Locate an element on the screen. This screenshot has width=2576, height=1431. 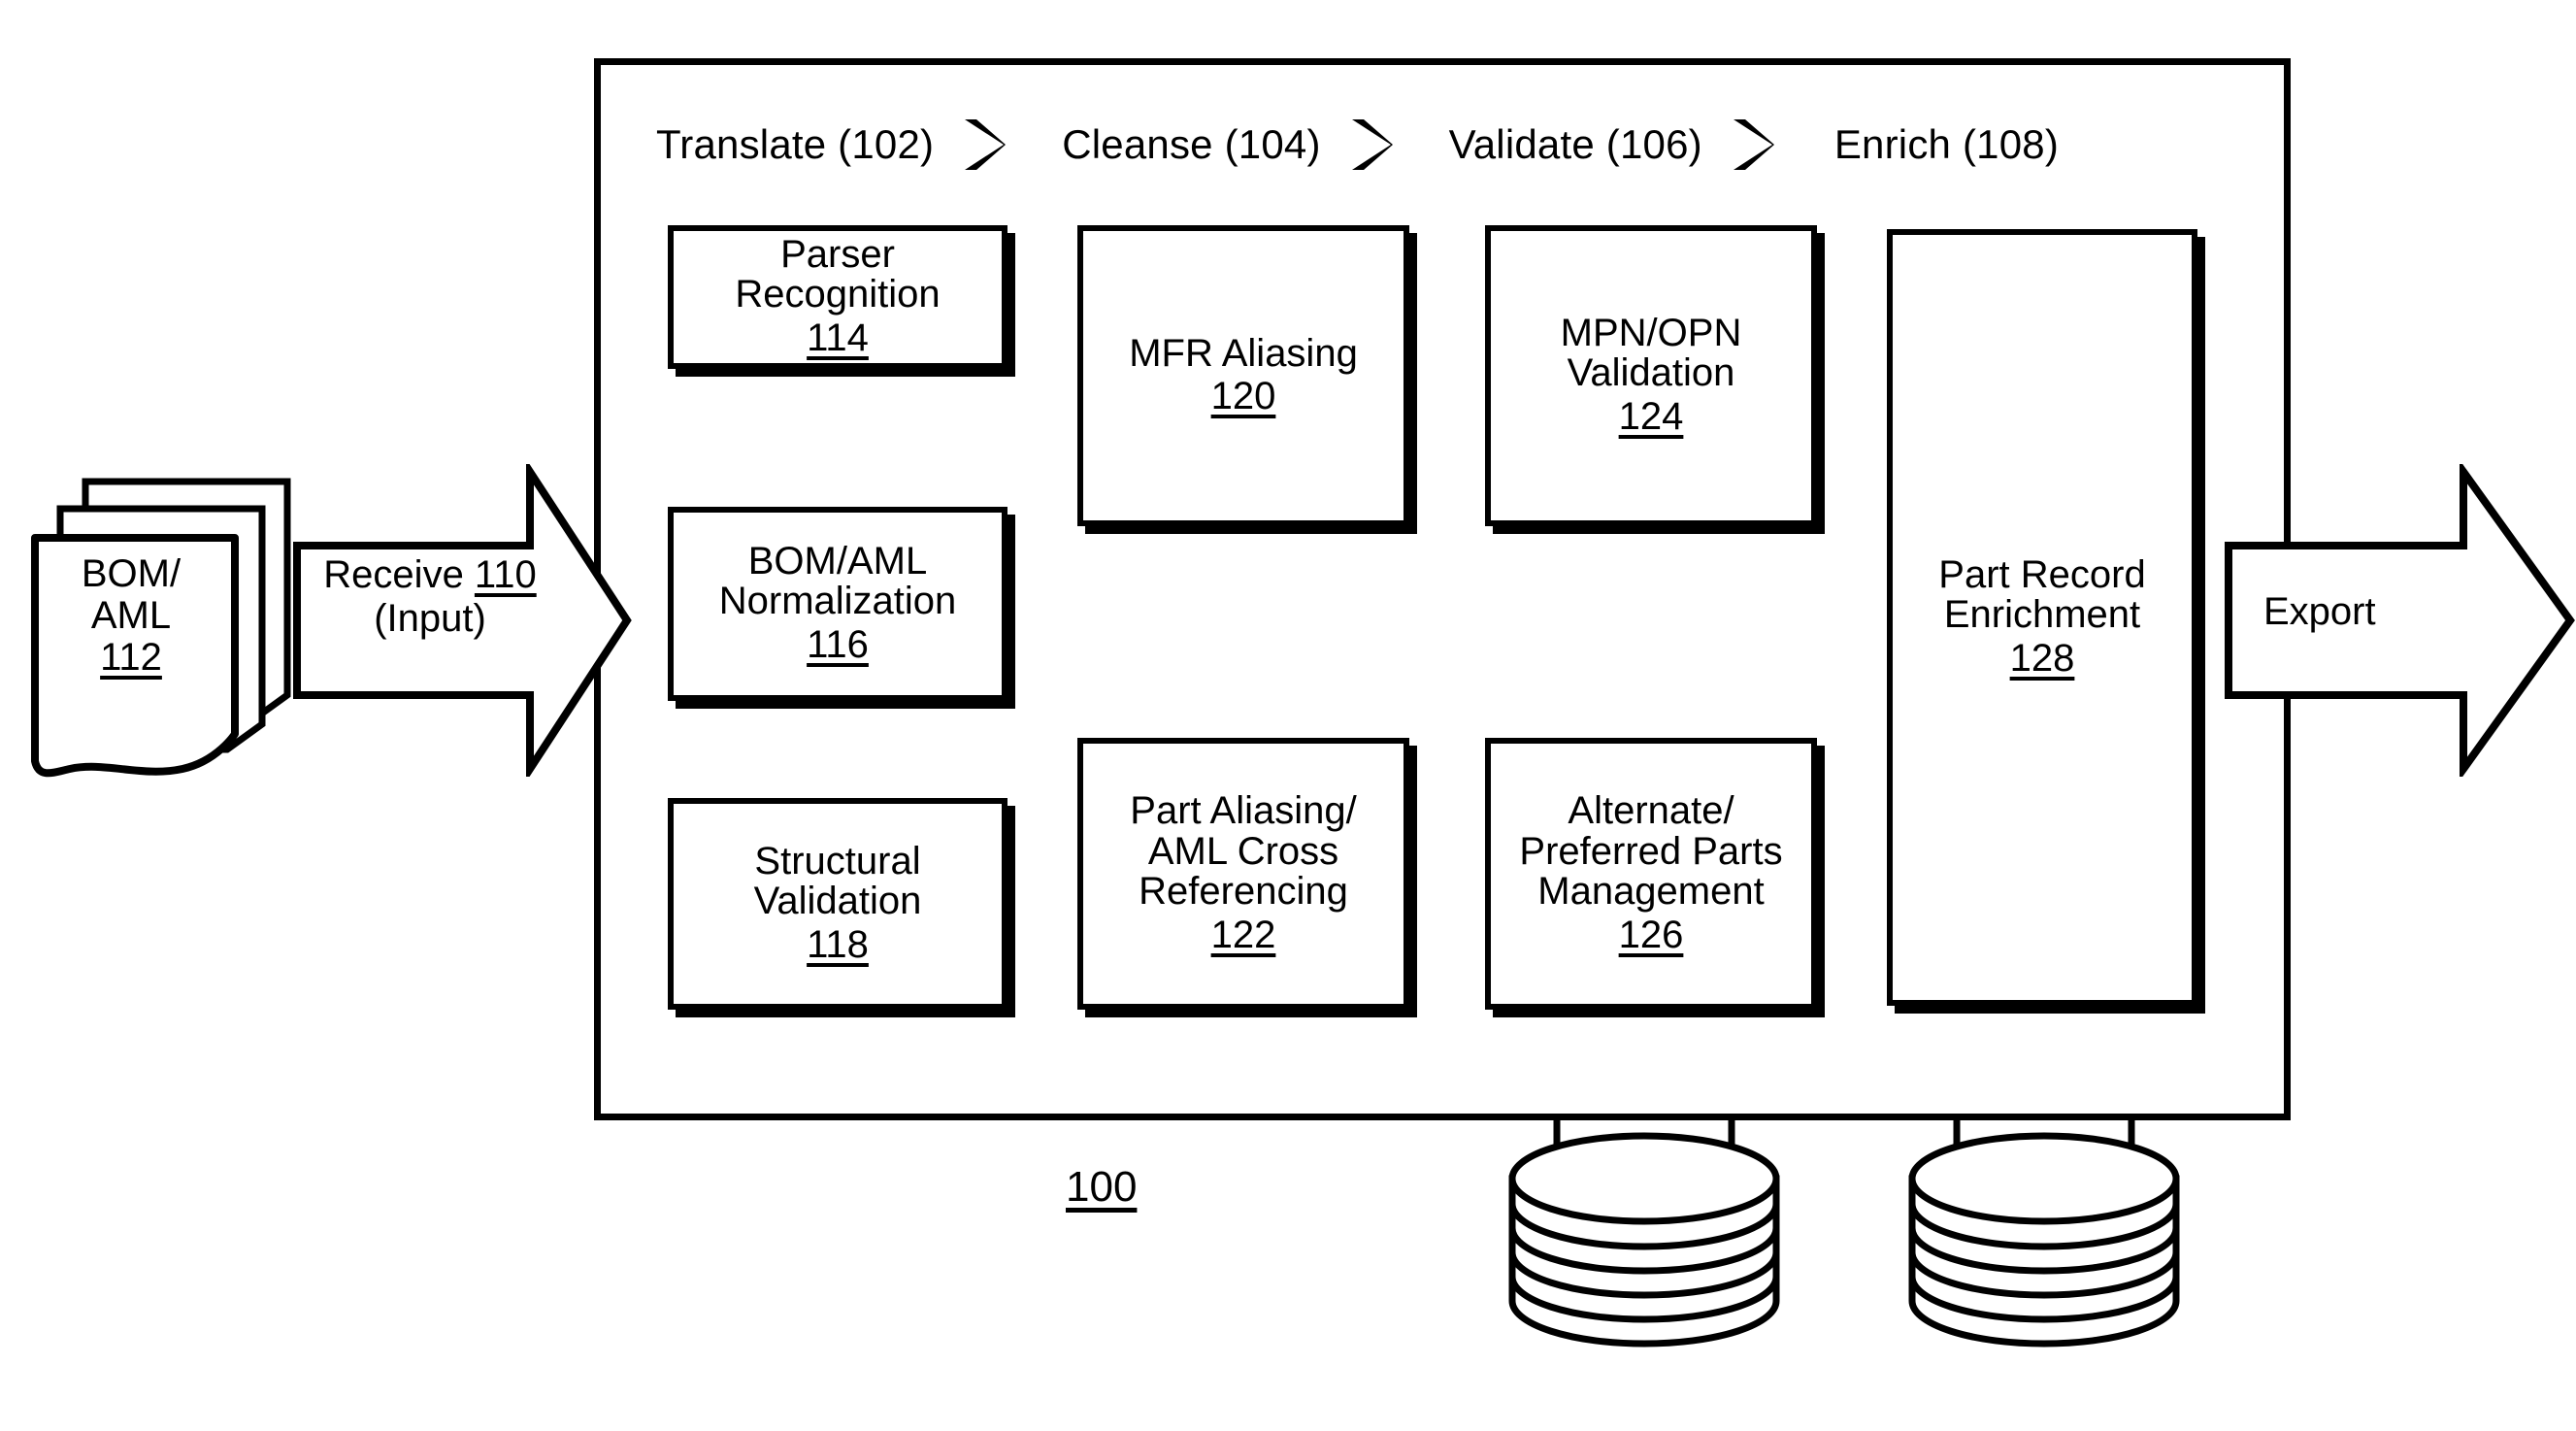
process-box-label: Structural Validation is located at coordinates (837, 881).